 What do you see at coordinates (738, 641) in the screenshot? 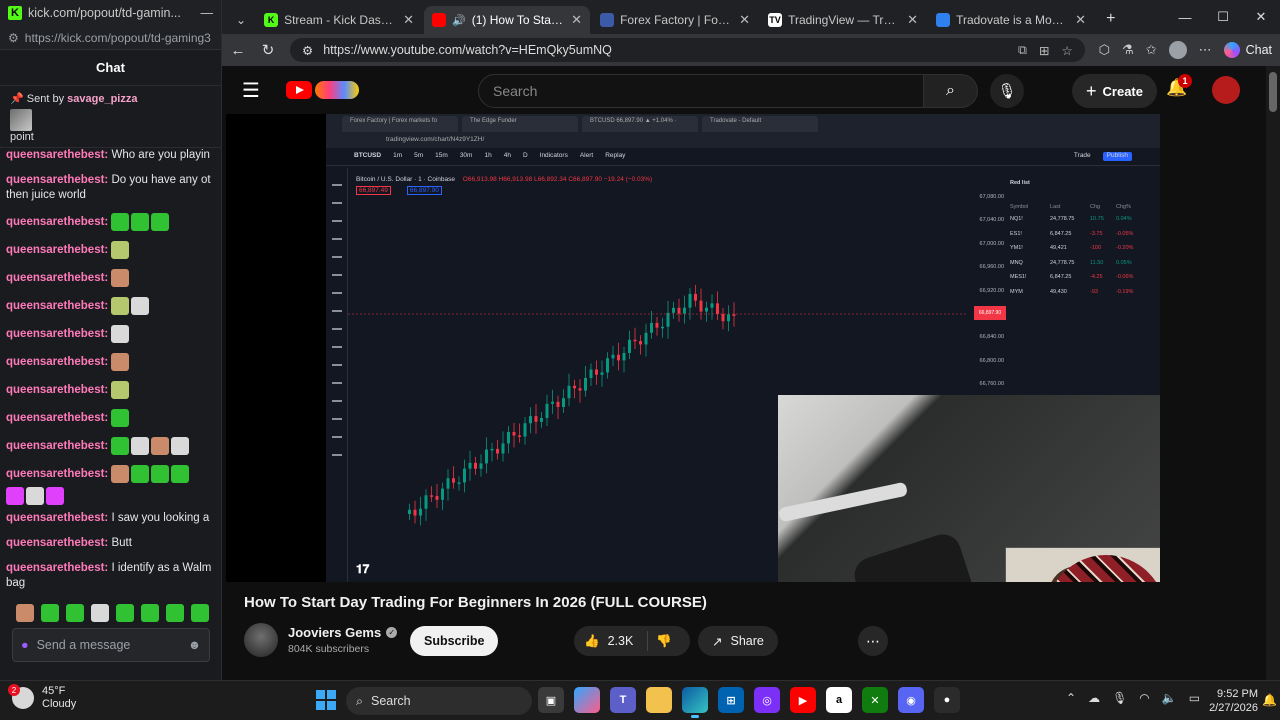
I see `share-button: ↗ Share` at bounding box center [738, 641].